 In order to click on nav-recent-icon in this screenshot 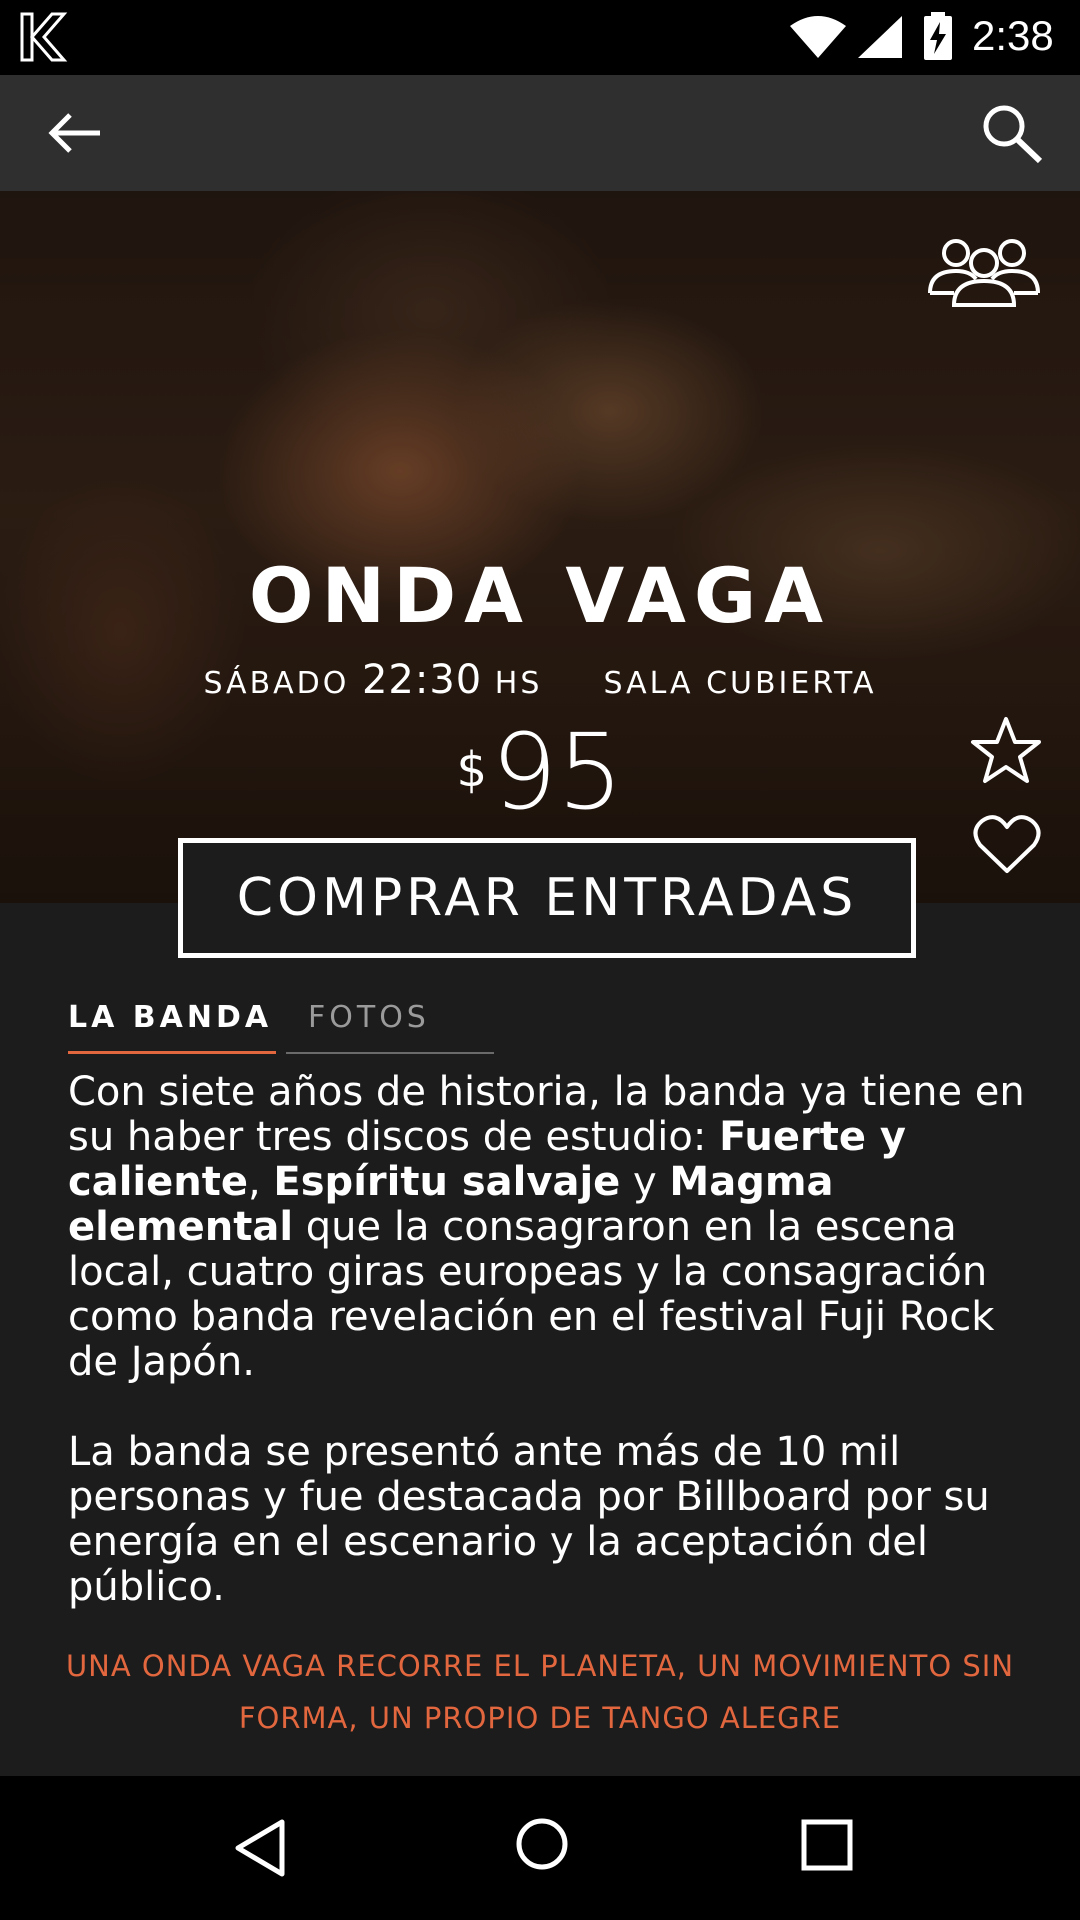, I will do `click(827, 1845)`.